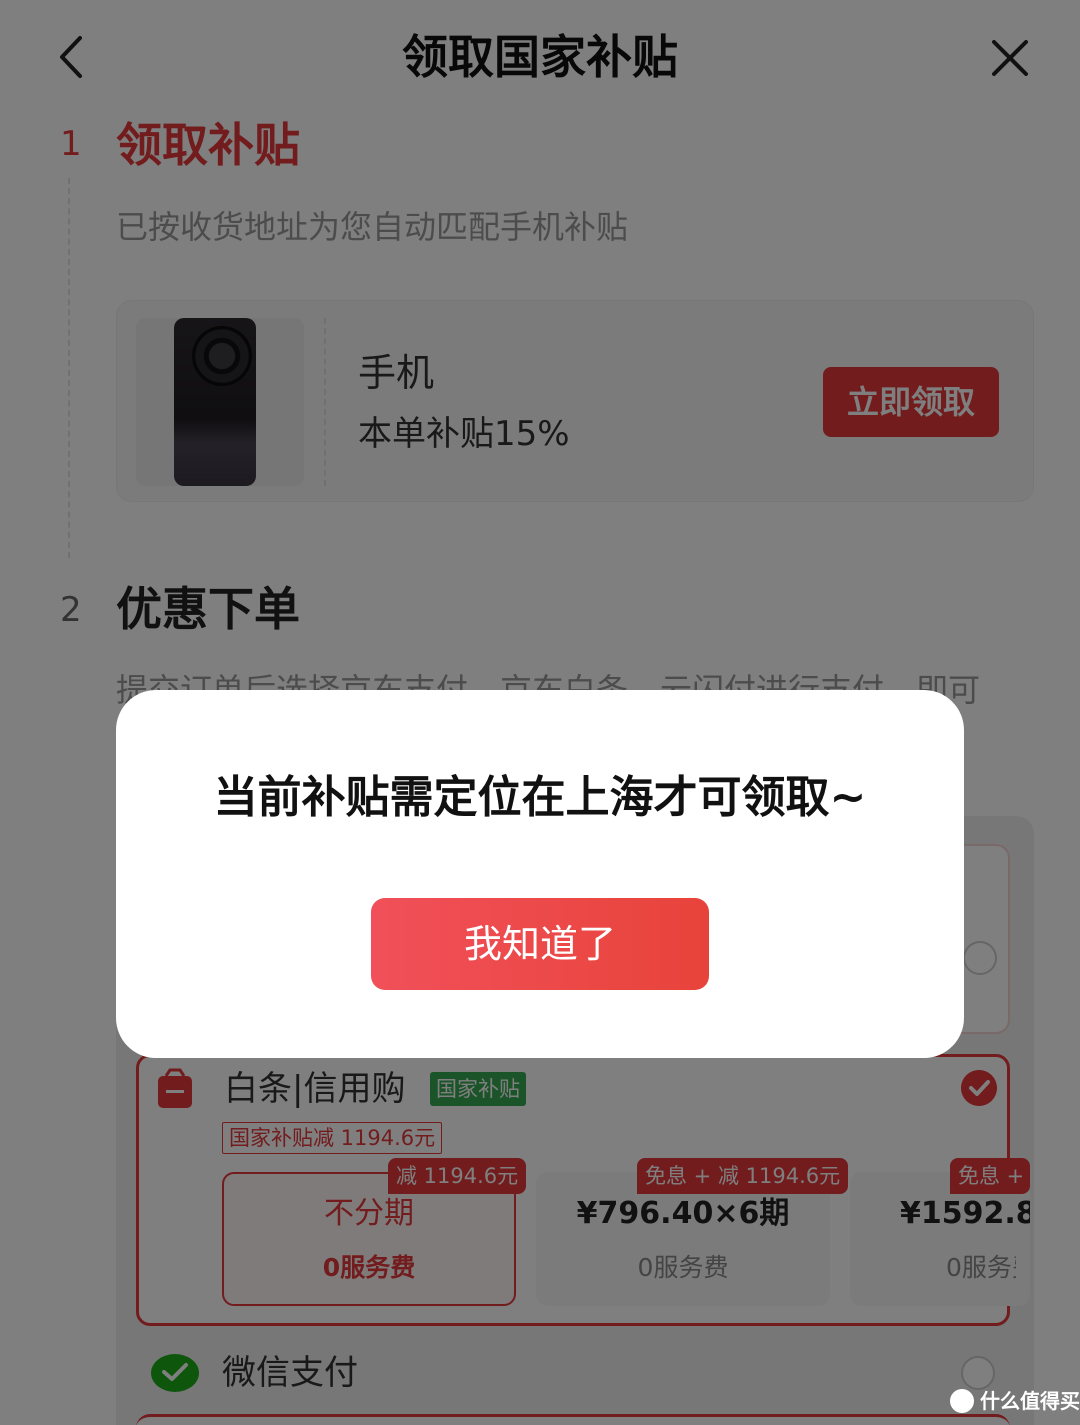 This screenshot has width=1080, height=1425. I want to click on dialog-message: 当前补贴需定位在上海才可领取~, so click(540, 797).